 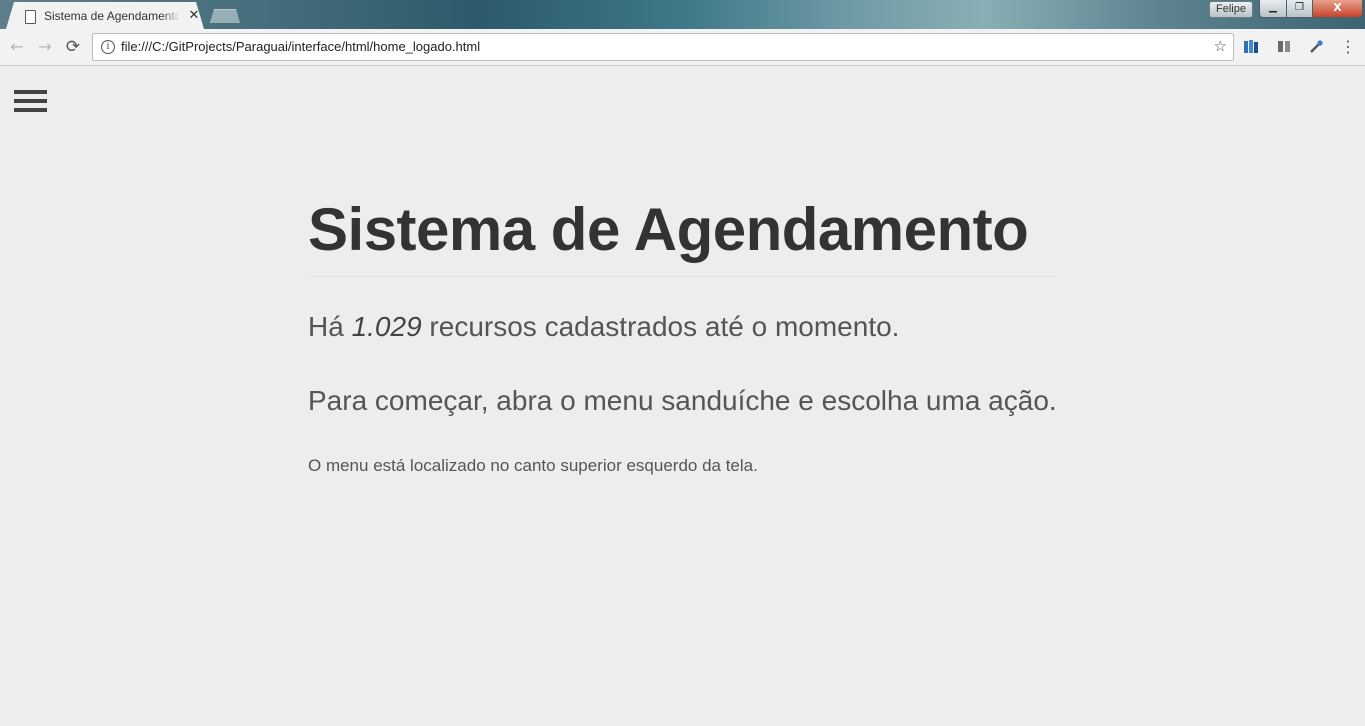 I want to click on hamburger-menu-icon, so click(x=30, y=102).